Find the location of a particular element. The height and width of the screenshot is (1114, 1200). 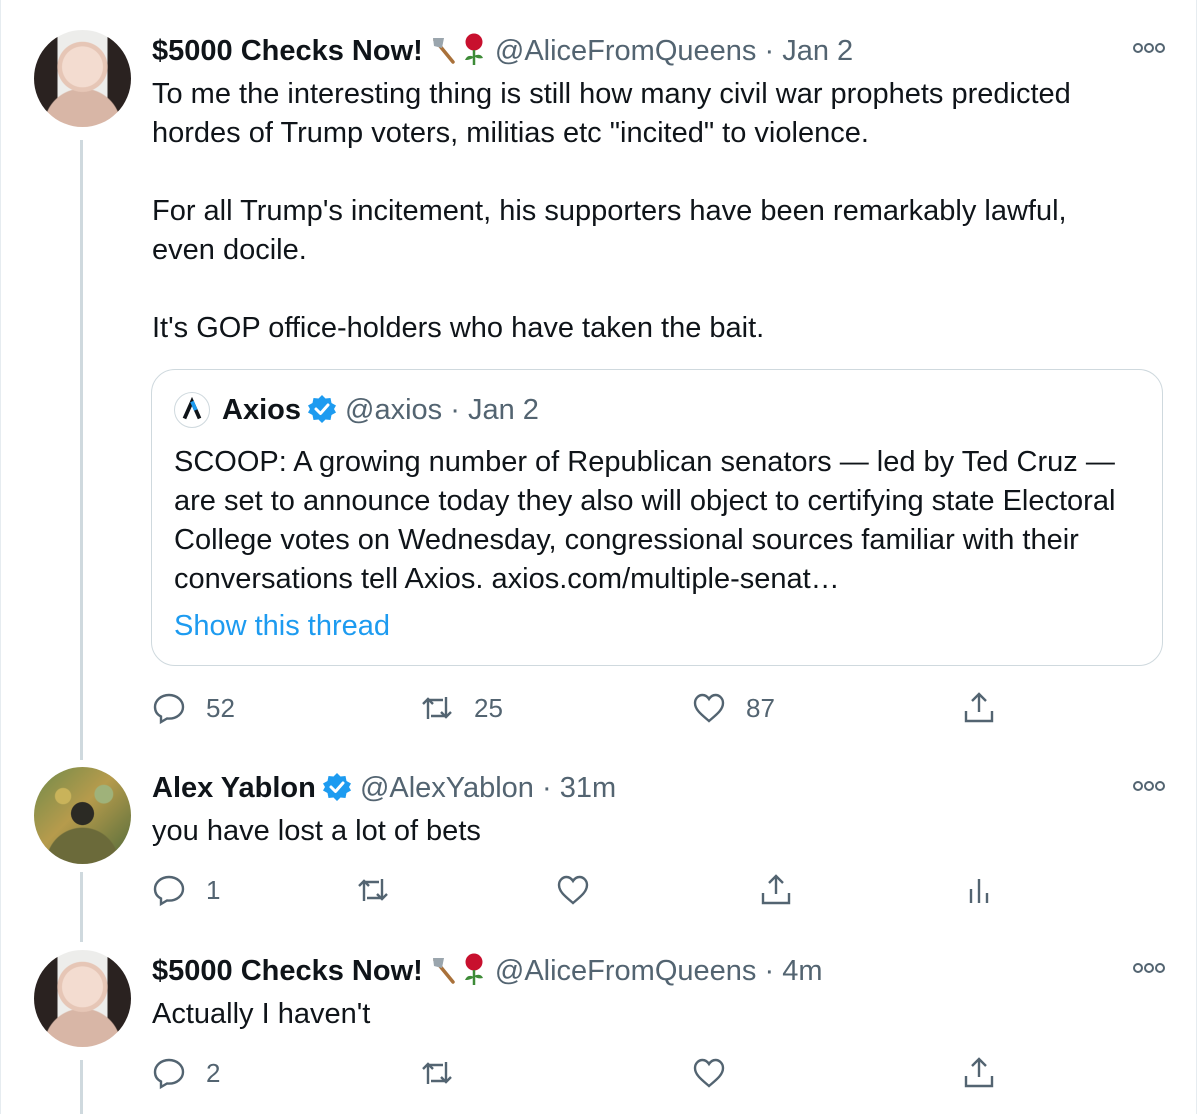

reply-count: 1 is located at coordinates (213, 889).